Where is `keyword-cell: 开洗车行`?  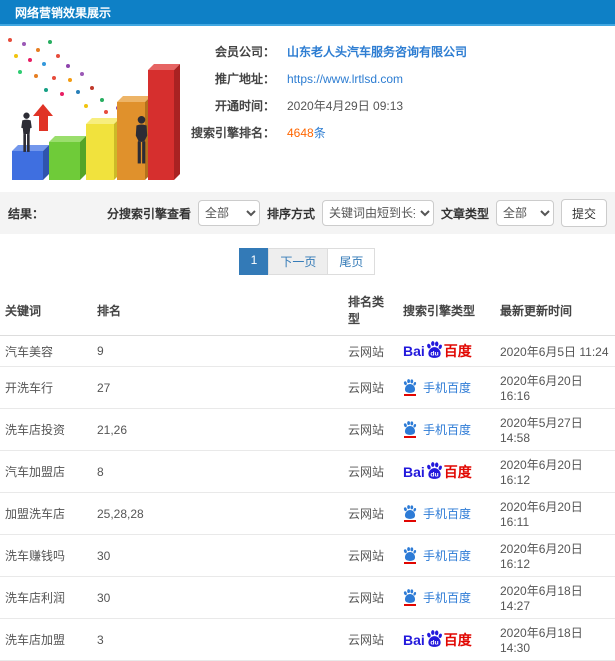 keyword-cell: 开洗车行 is located at coordinates (46, 387).